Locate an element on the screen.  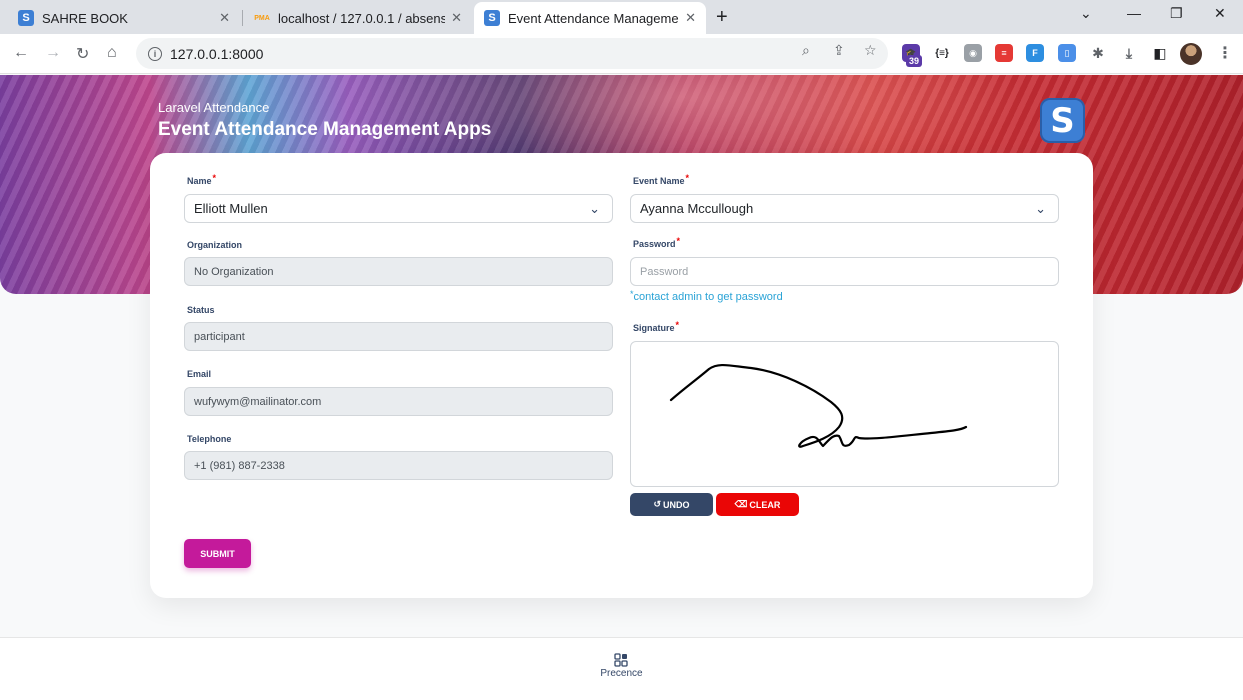
share-icon: ⇪ is located at coordinates (839, 50).